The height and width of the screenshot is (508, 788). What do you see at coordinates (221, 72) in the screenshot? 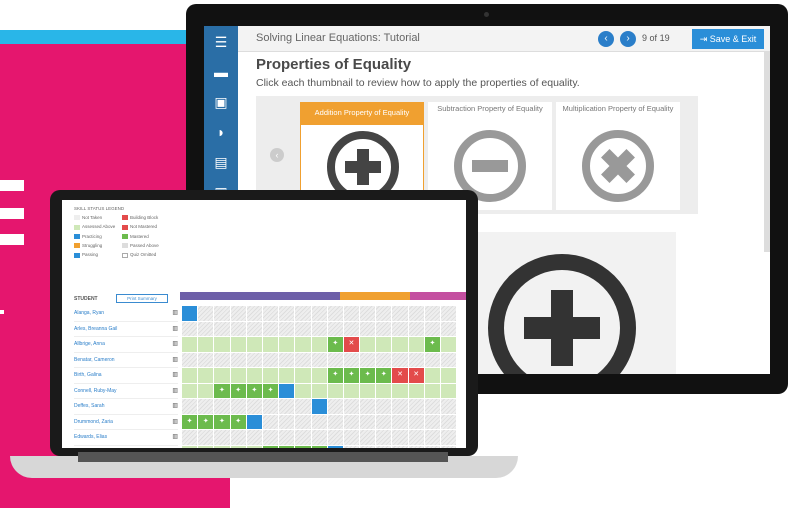
I see `folder-icon: ▬` at bounding box center [221, 72].